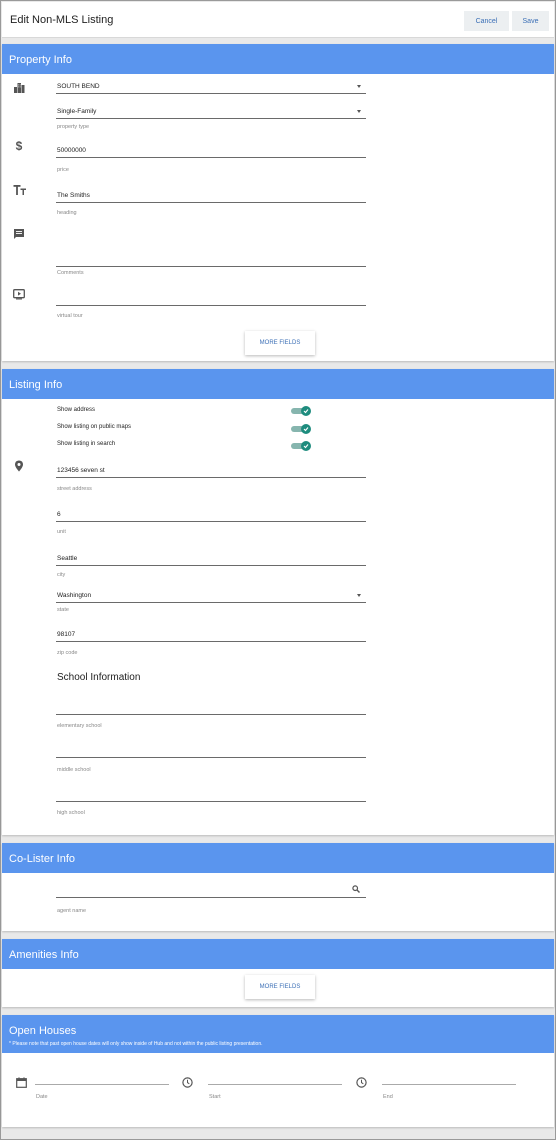 Image resolution: width=556 pixels, height=1140 pixels. I want to click on property-info-header: Property Info, so click(278, 59).